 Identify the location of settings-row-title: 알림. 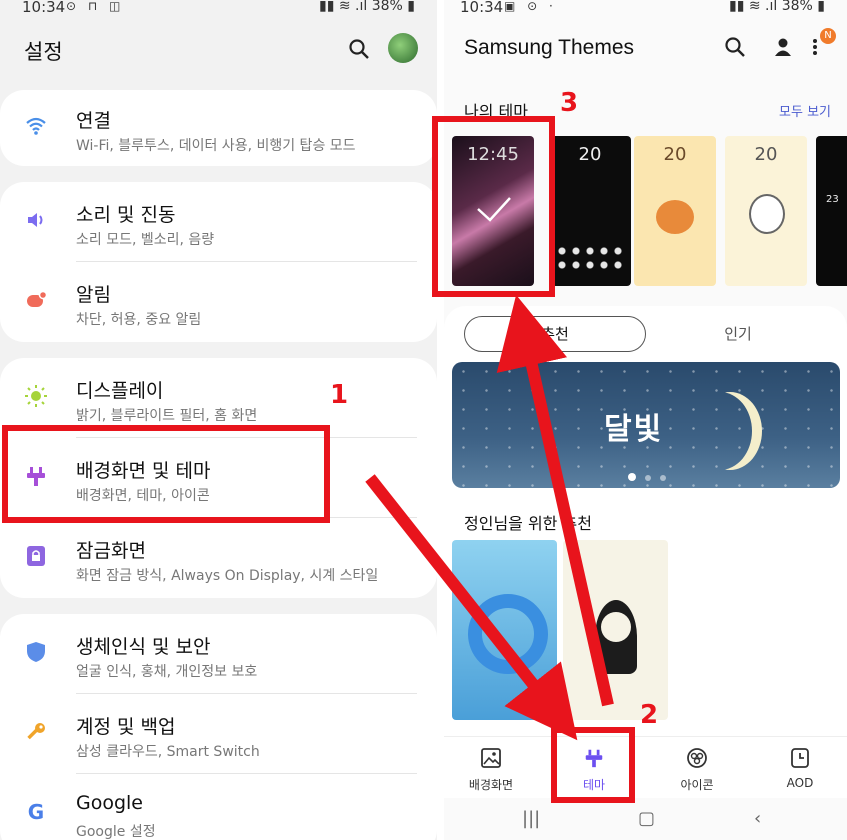
(93, 295).